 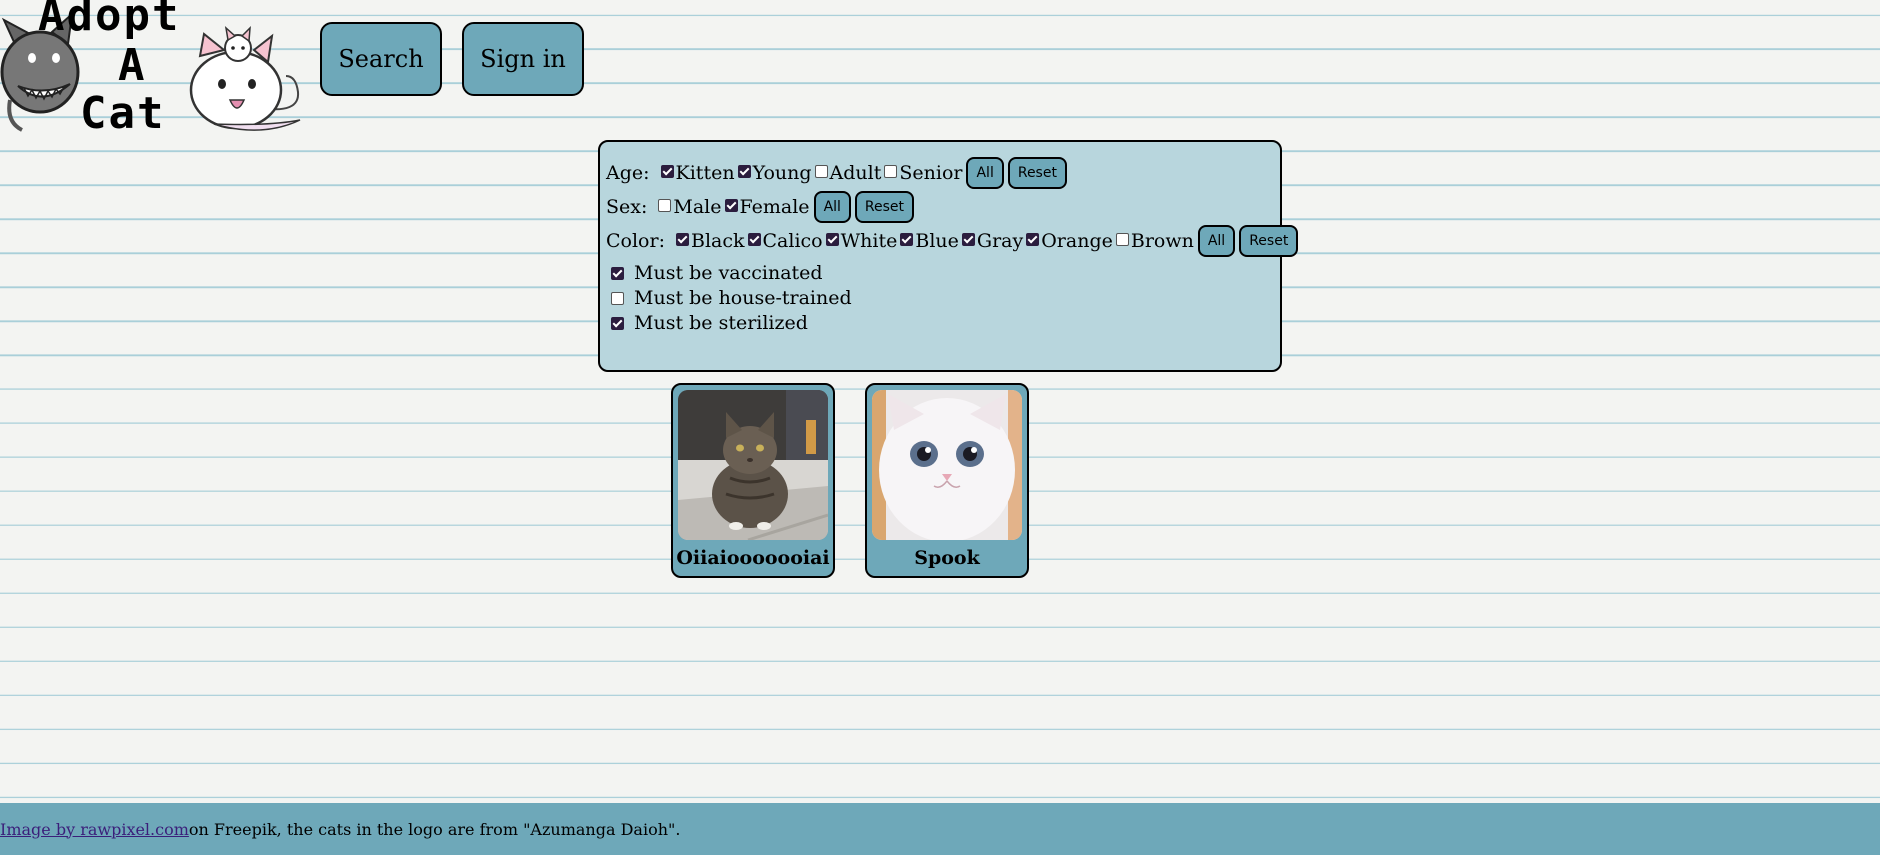 I want to click on age-reset-button: Reset, so click(x=1037, y=173).